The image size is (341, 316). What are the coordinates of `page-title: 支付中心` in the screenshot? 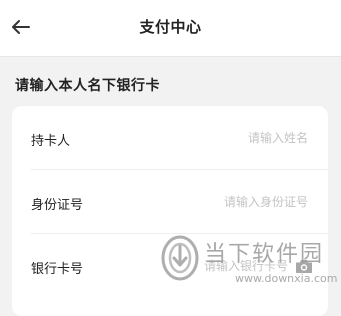 It's located at (170, 27).